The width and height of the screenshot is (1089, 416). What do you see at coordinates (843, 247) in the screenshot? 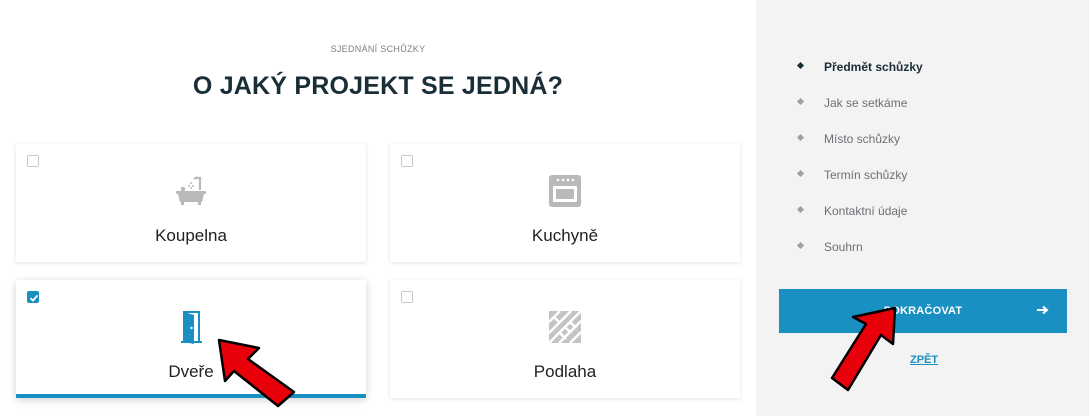
I see `step-label: Souhrn` at bounding box center [843, 247].